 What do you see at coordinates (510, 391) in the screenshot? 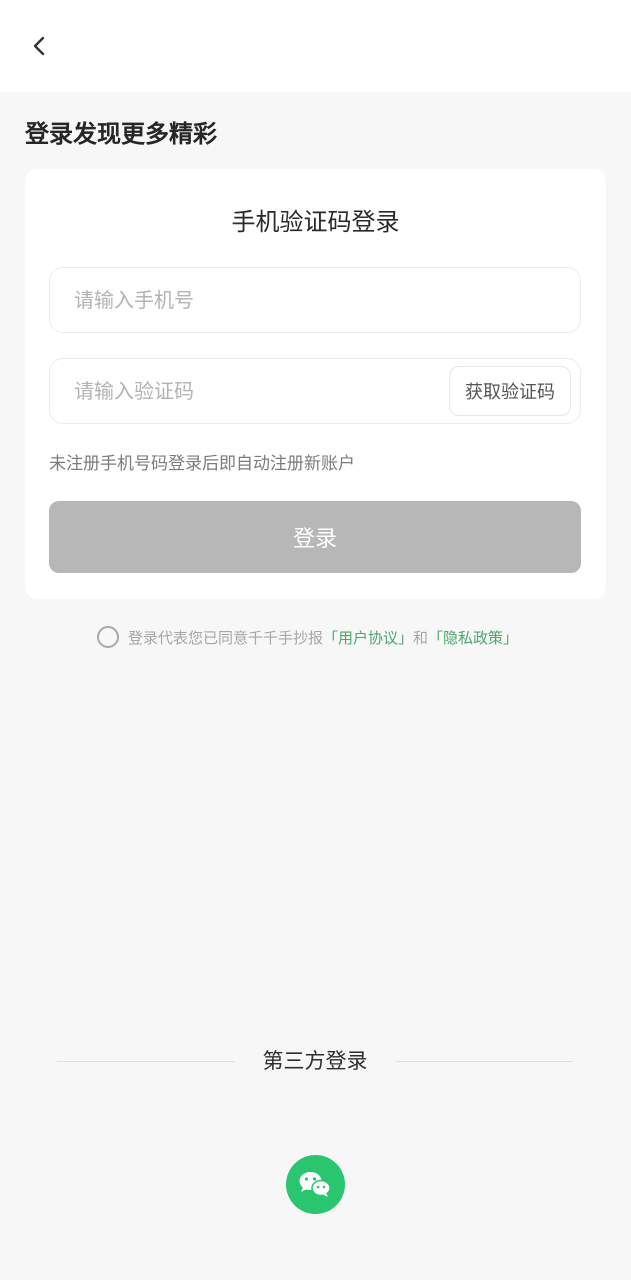
I see `get-code-button: 获取验证码` at bounding box center [510, 391].